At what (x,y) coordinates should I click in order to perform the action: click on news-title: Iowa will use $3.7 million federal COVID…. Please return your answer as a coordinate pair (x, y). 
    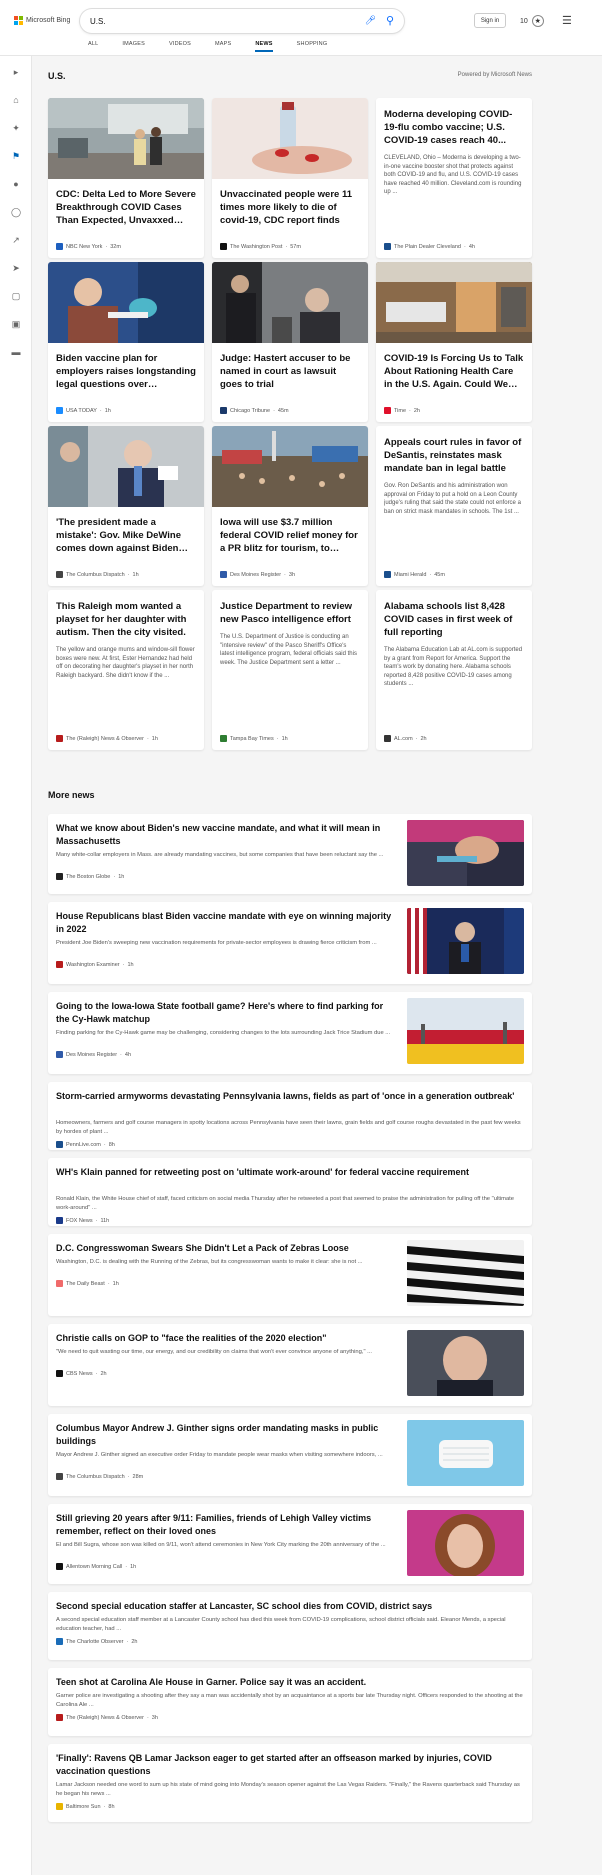
    Looking at the image, I should click on (290, 535).